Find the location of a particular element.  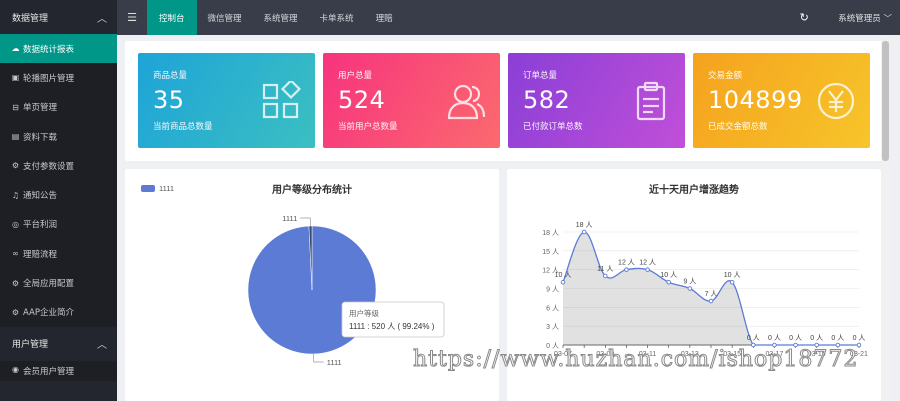

stat-label: 商品总量 is located at coordinates (170, 76).